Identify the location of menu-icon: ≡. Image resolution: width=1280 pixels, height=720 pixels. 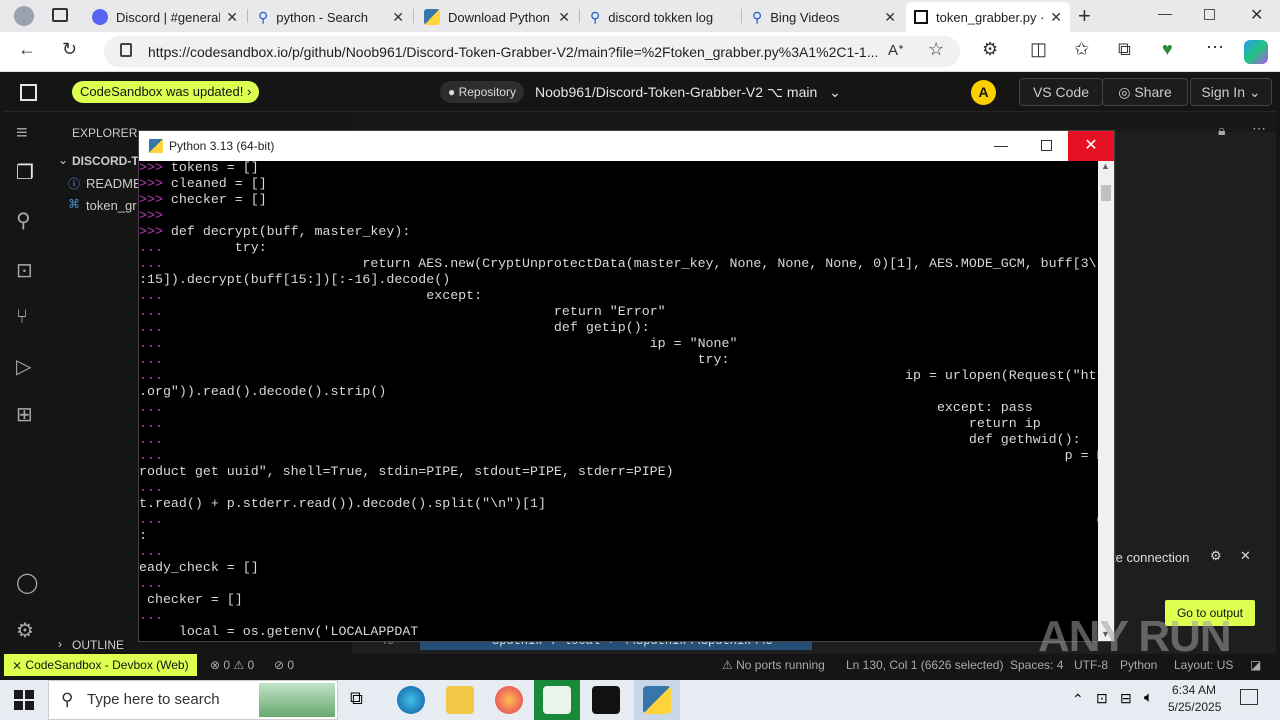
(22, 133).